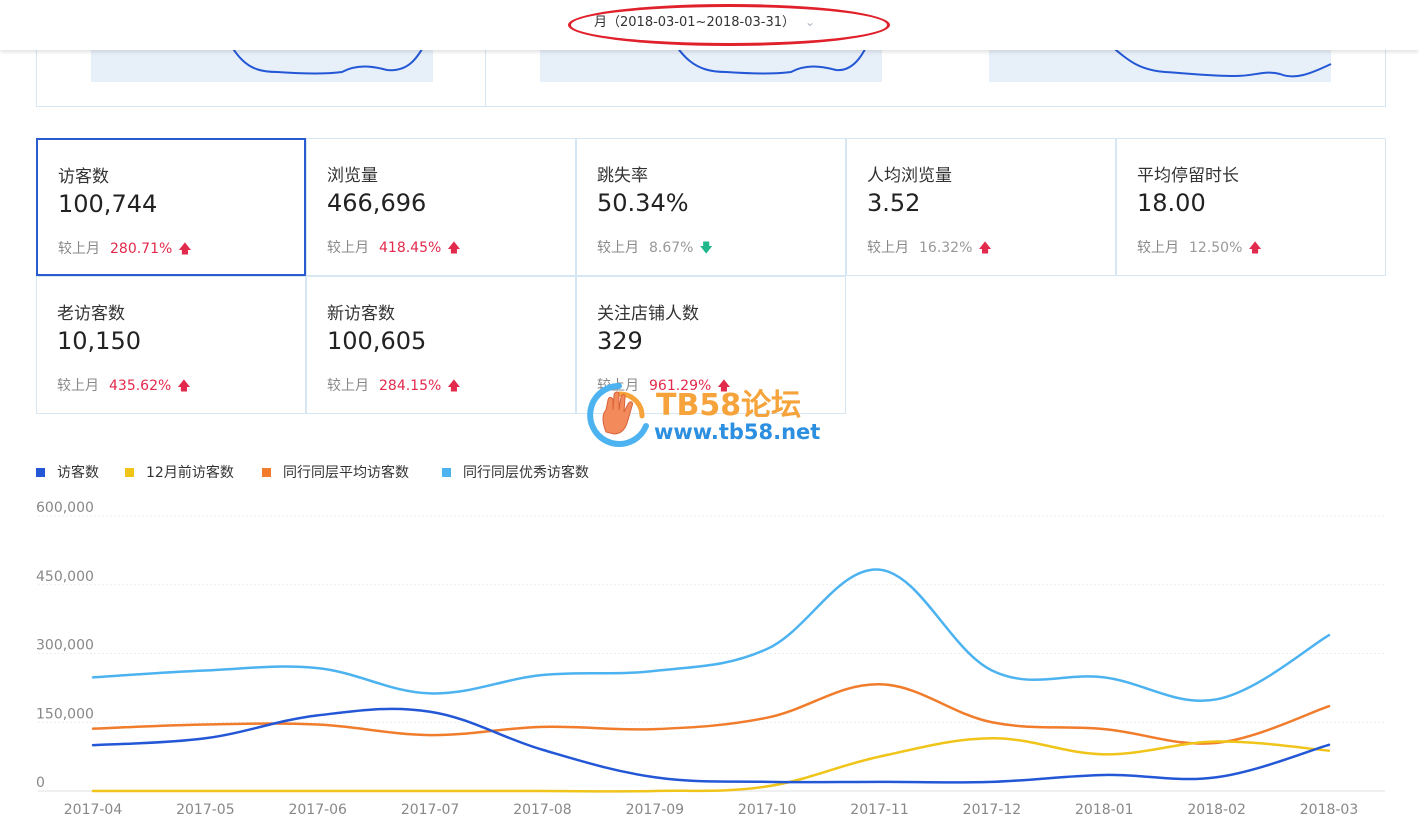 The width and height of the screenshot is (1419, 826). I want to click on metric-value: 50.34%, so click(643, 203).